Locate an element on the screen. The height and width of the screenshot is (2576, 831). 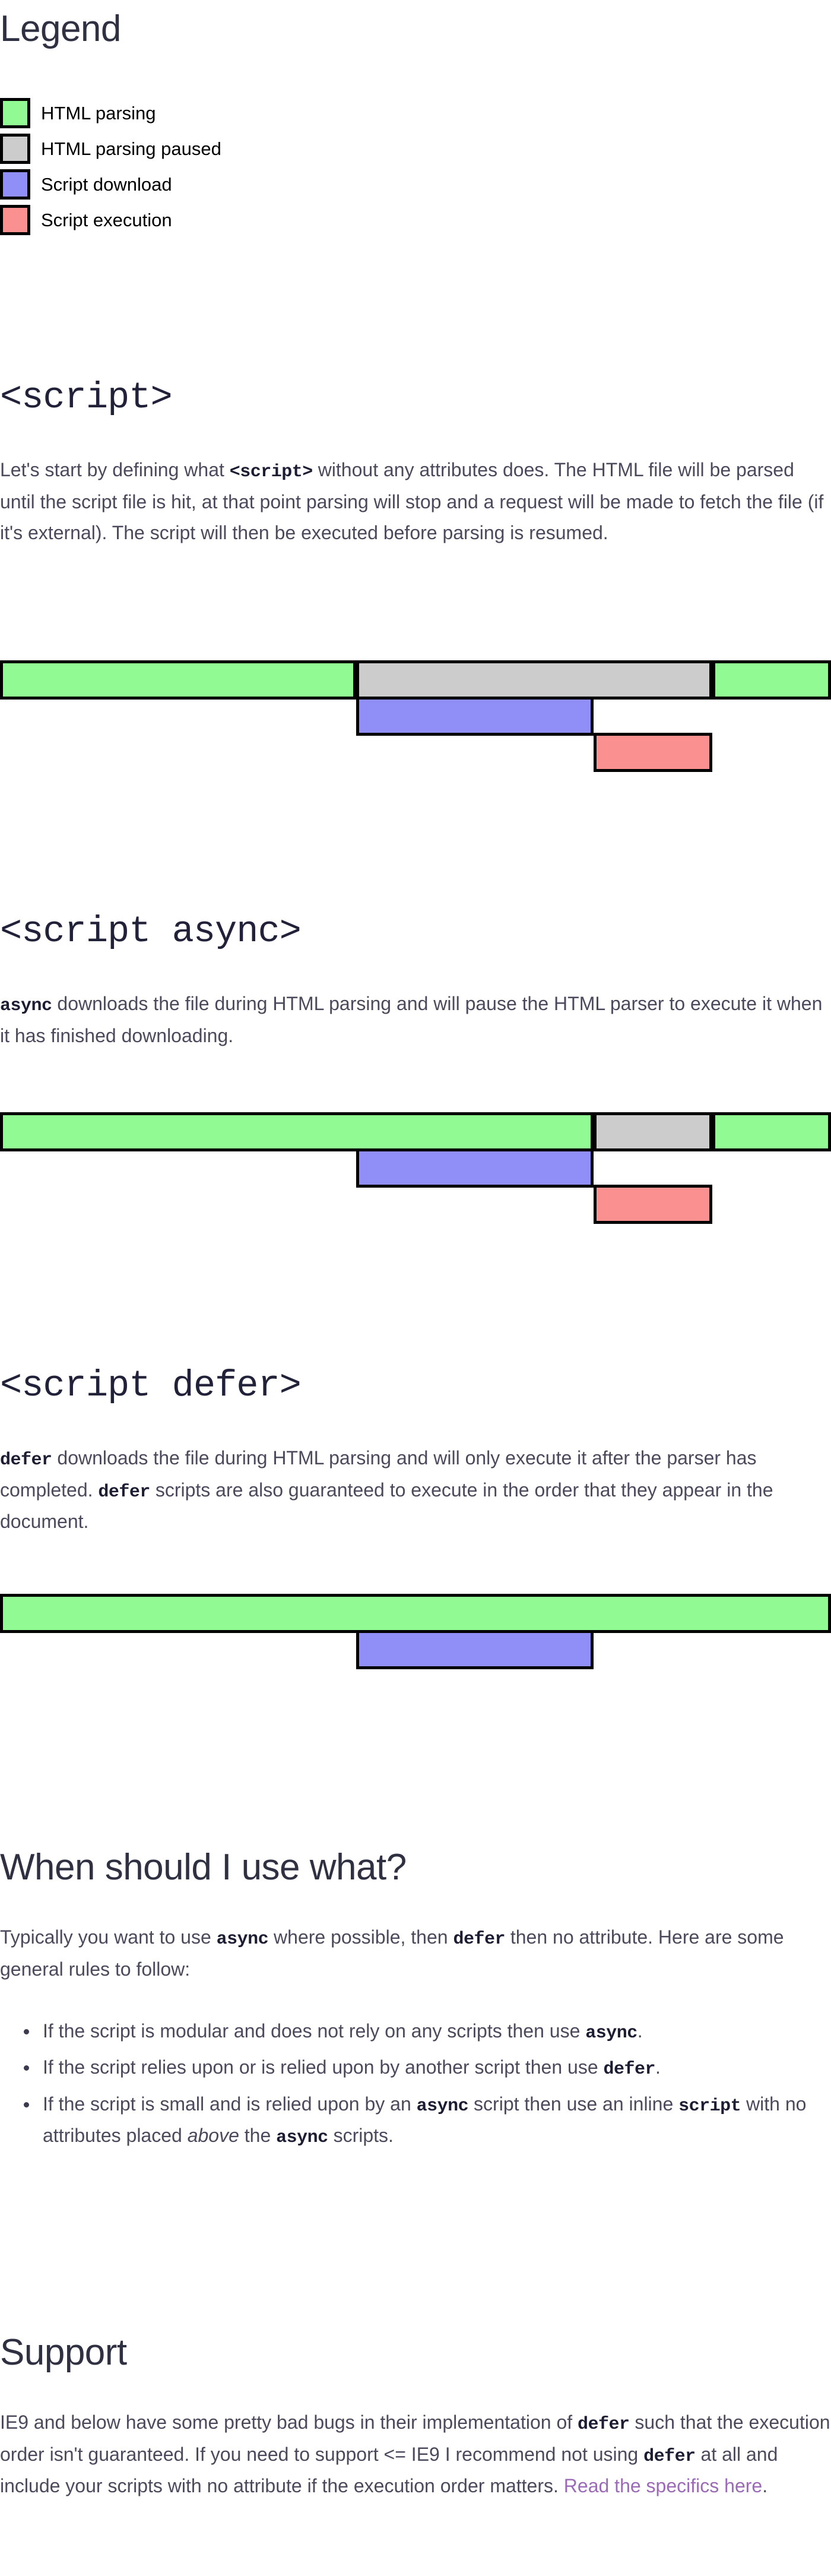
legend-swatch-script-download is located at coordinates (15, 184).